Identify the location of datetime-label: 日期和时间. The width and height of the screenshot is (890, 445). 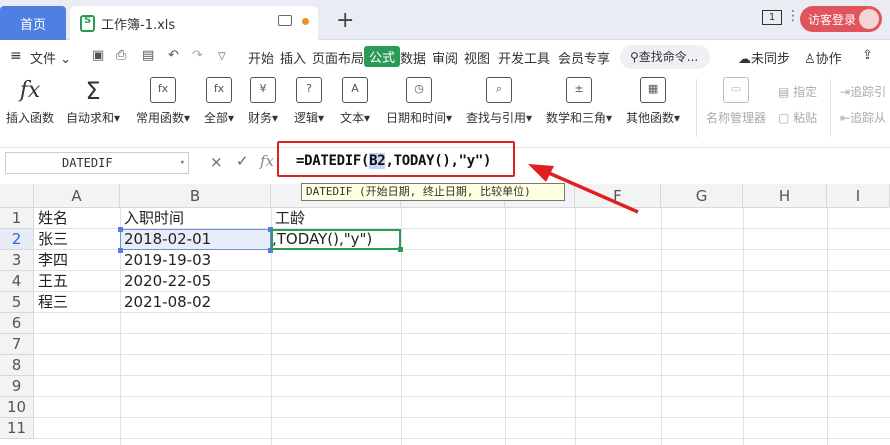
(416, 118).